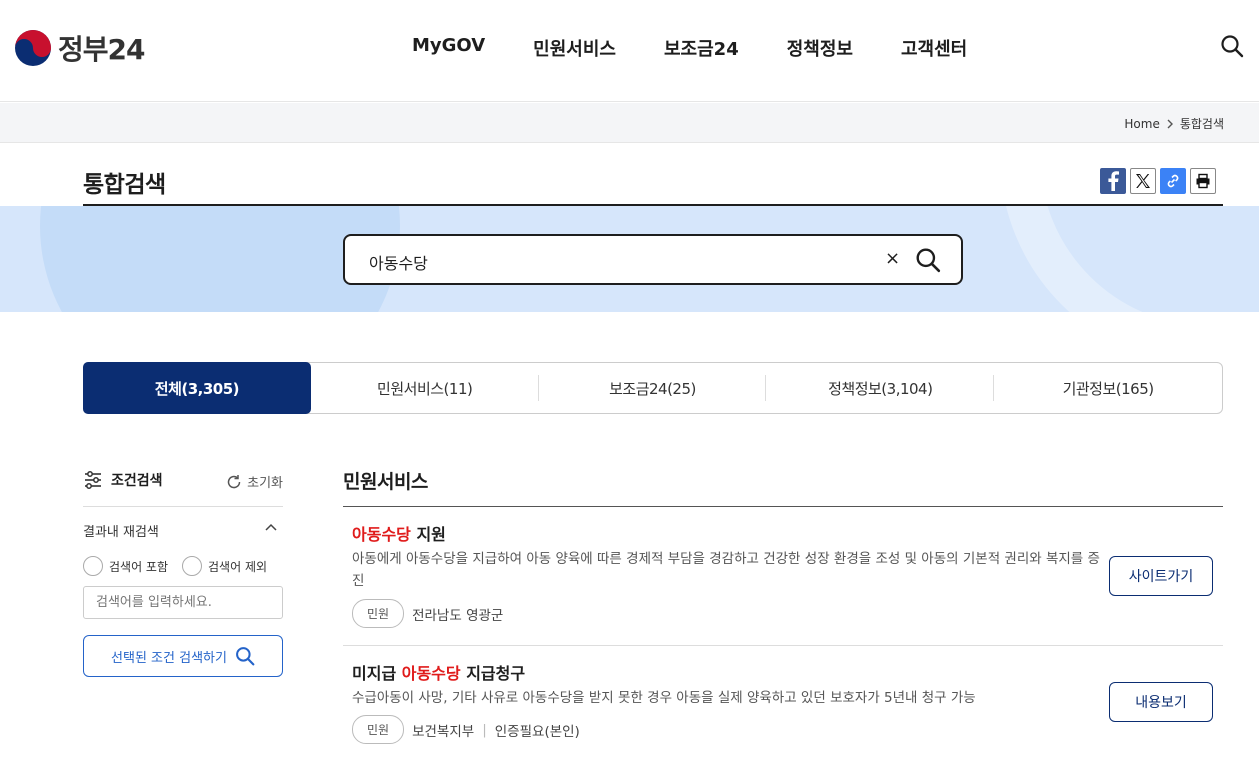 The width and height of the screenshot is (1259, 759). I want to click on breadcrumb-home: Home, so click(1141, 124).